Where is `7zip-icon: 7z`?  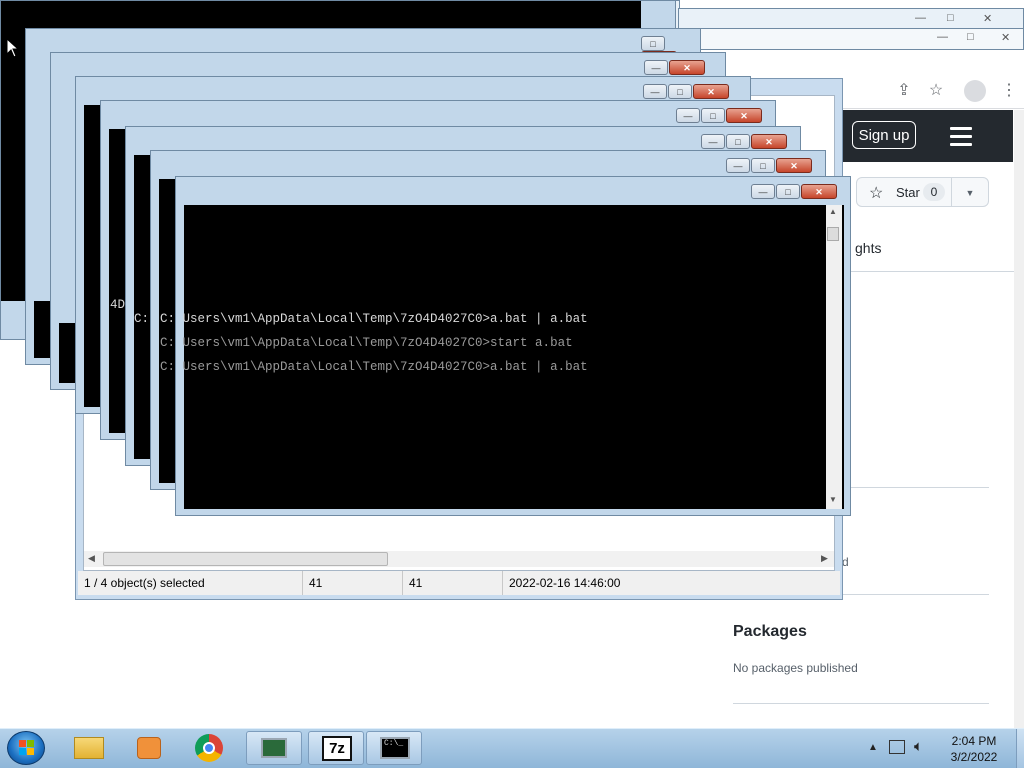 7zip-icon: 7z is located at coordinates (337, 748).